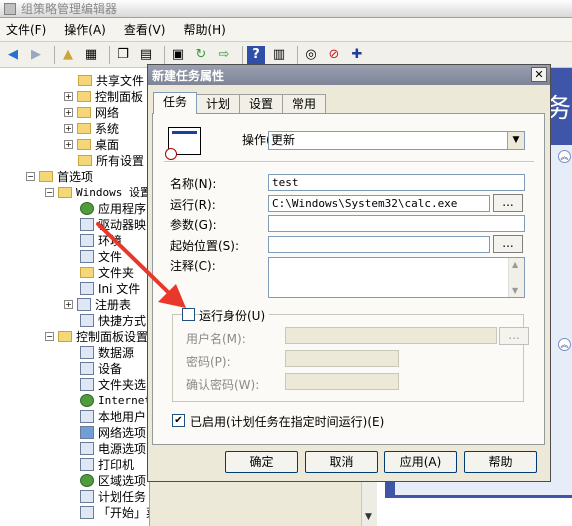  I want to click on tree-item: 设备, so click(101, 368).